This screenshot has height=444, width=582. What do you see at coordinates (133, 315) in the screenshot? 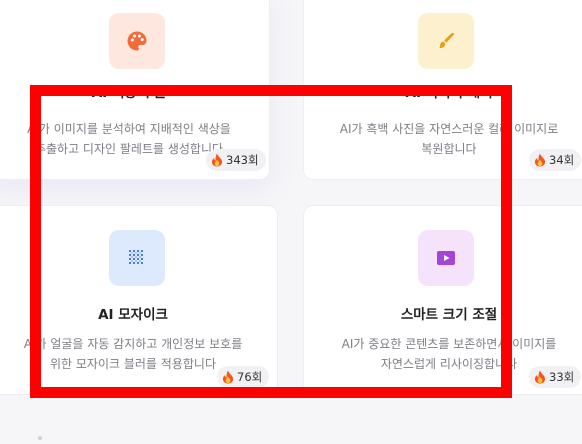
I see `card-title: AI 모자이크` at bounding box center [133, 315].